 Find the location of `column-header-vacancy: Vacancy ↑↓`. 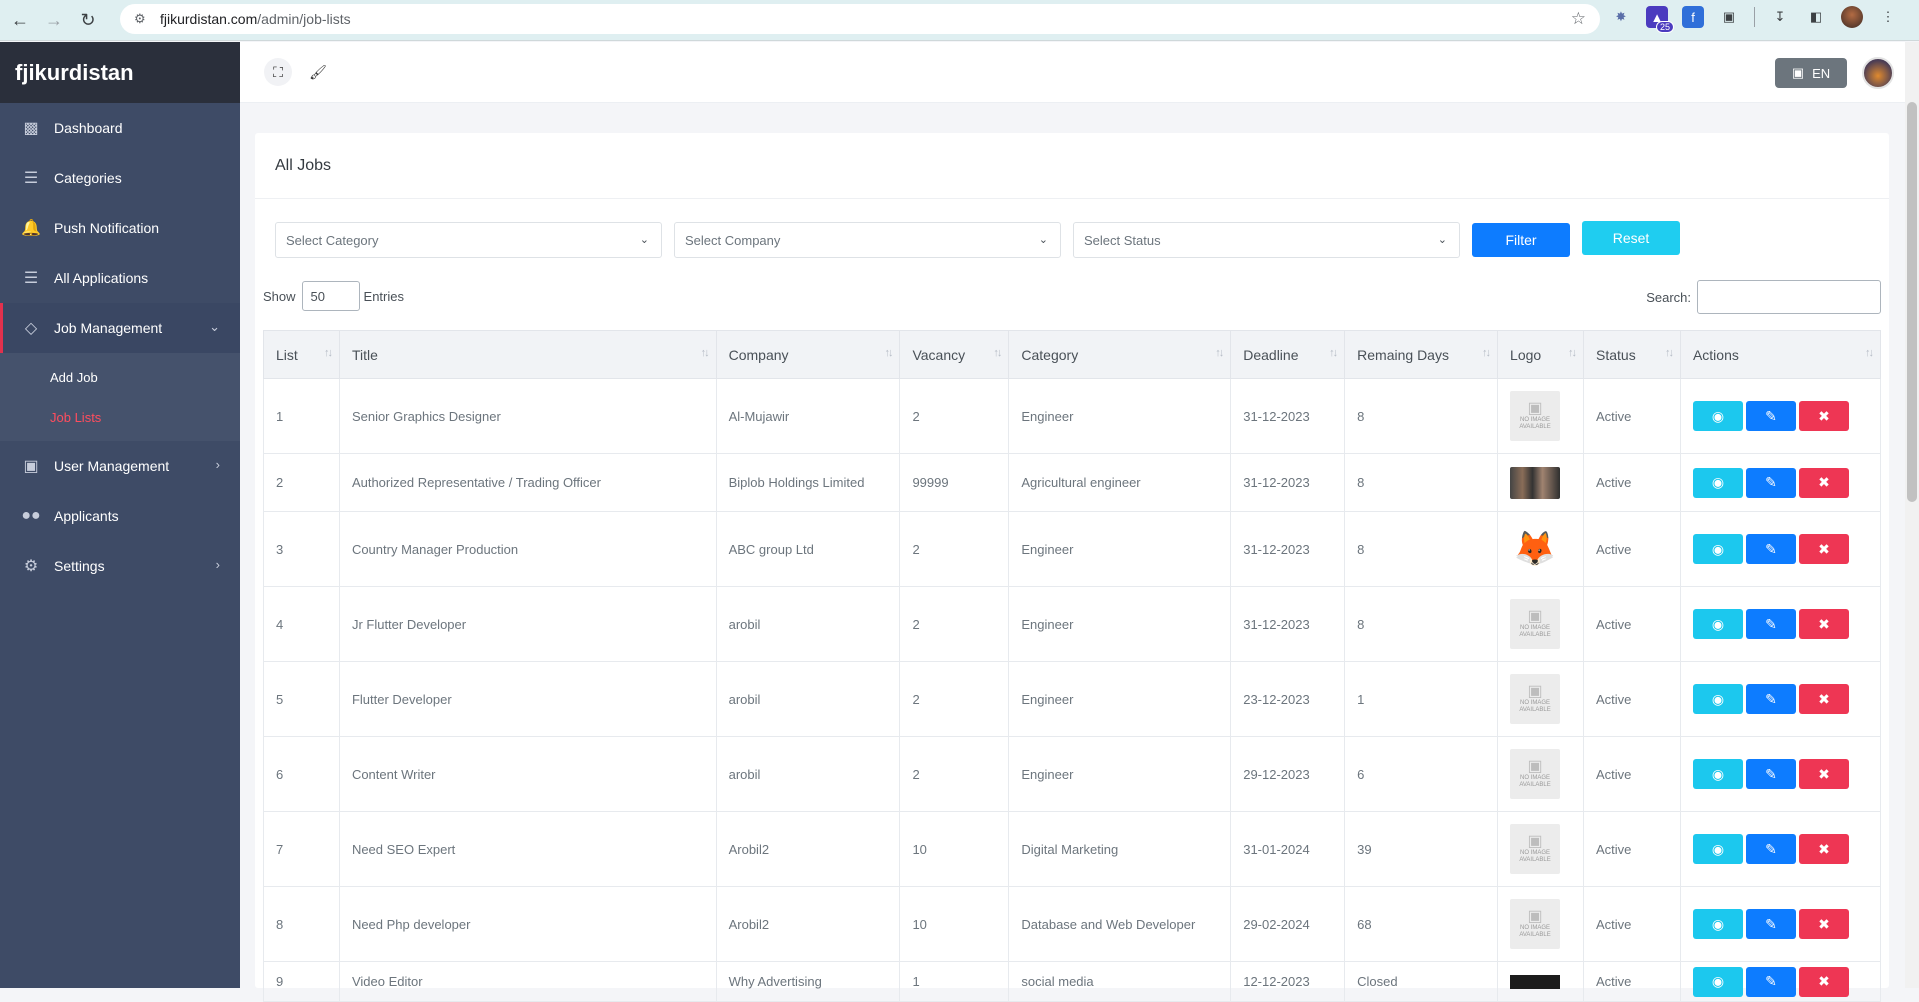

column-header-vacancy: Vacancy ↑↓ is located at coordinates (954, 354).